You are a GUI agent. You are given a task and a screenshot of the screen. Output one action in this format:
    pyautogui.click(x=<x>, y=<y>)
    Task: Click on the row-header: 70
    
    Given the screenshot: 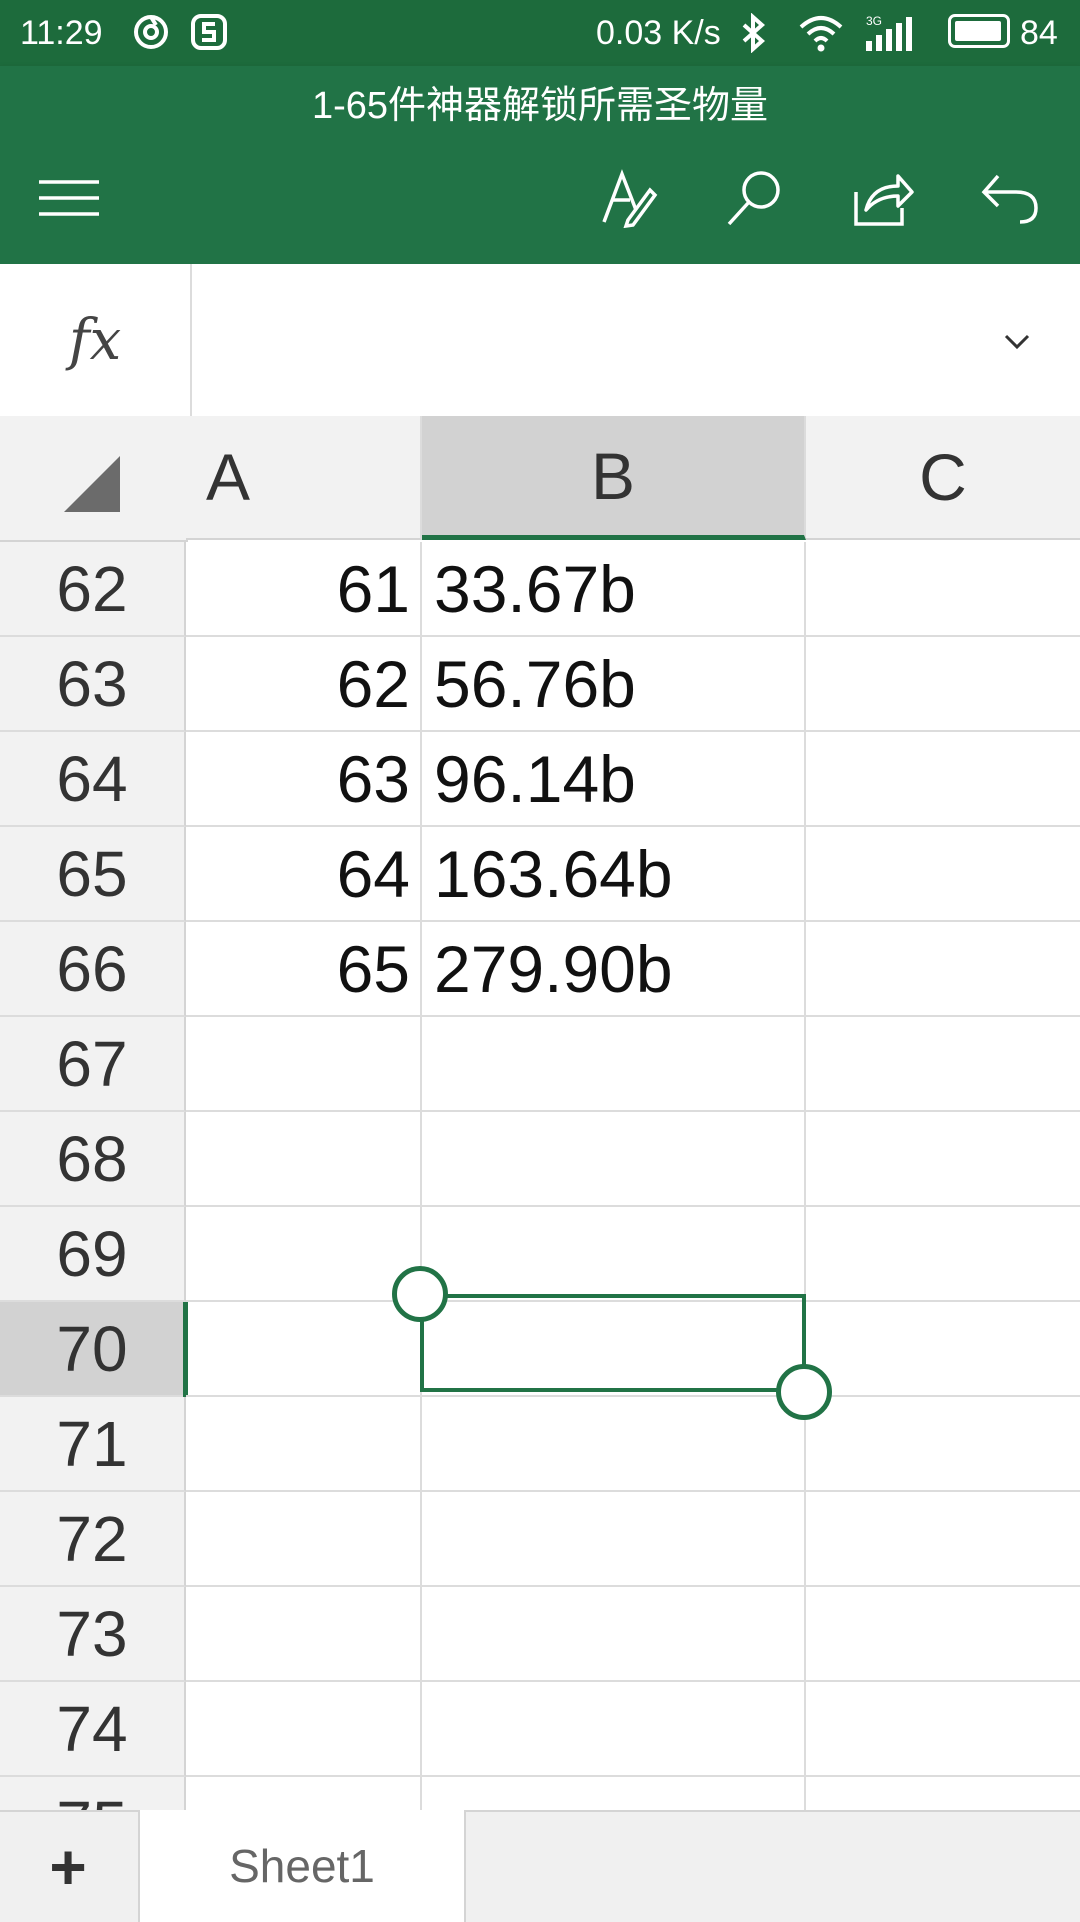 What is the action you would take?
    pyautogui.click(x=94, y=1349)
    